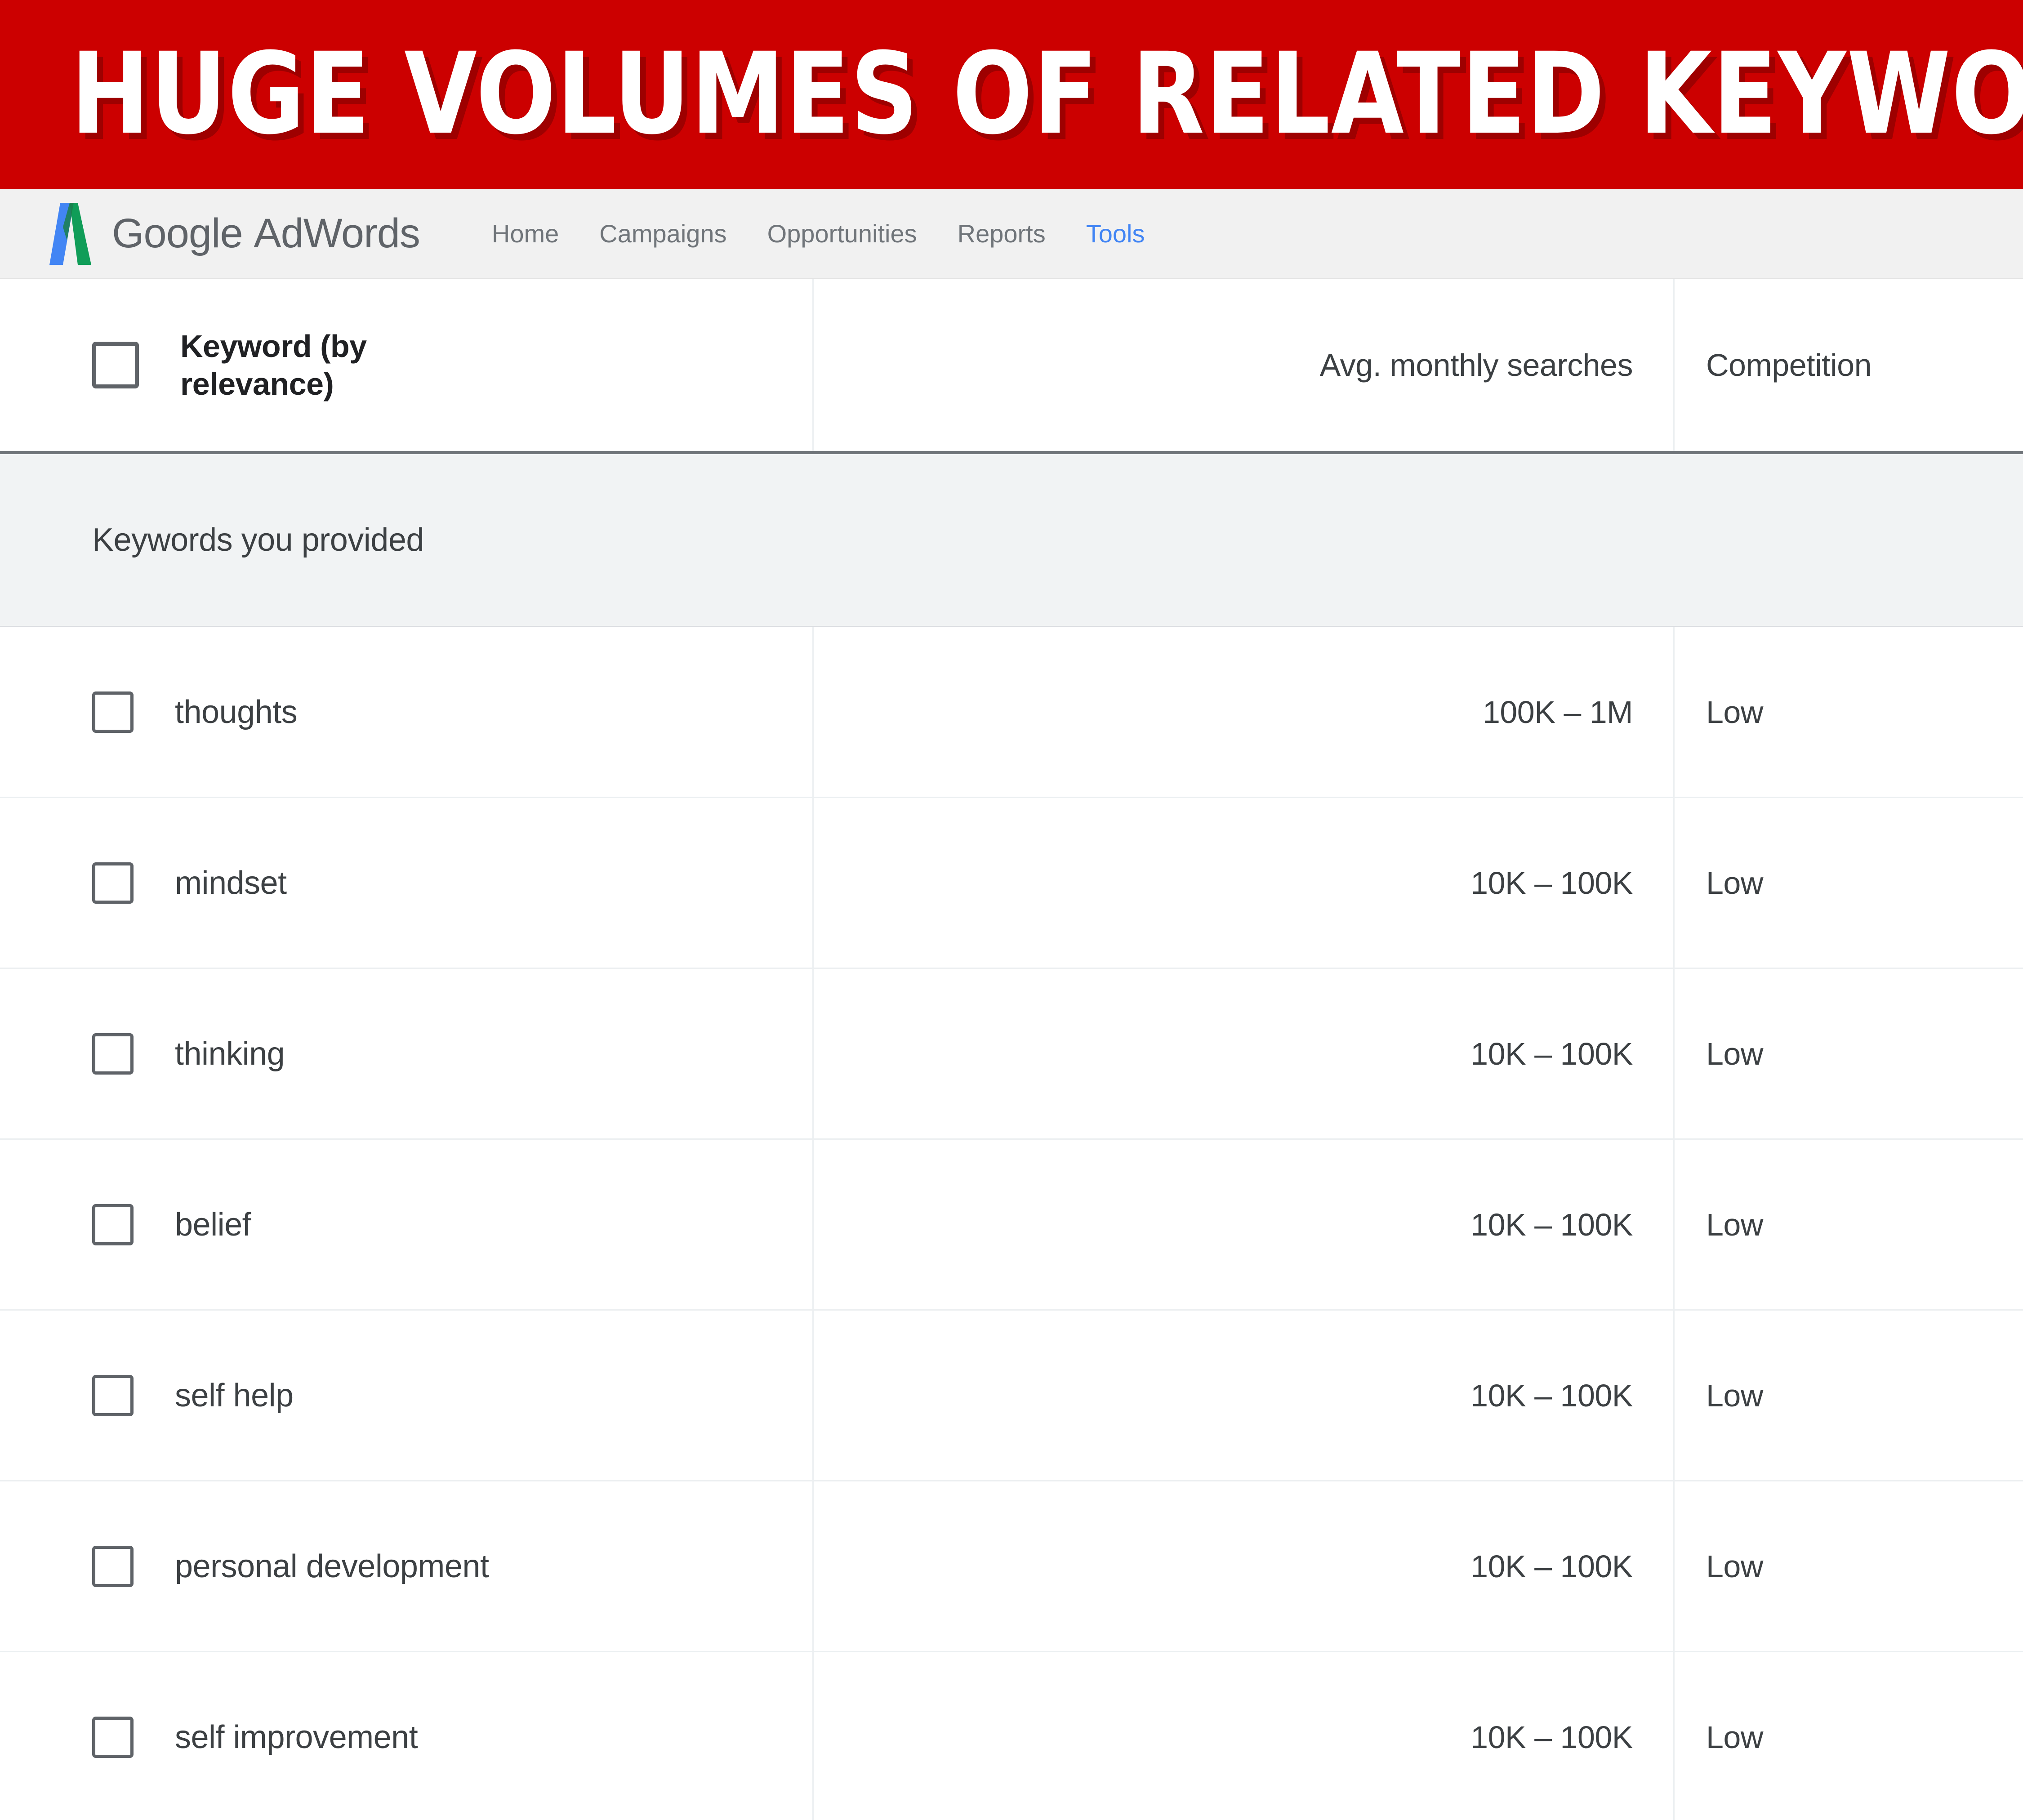  I want to click on table-row: thinking 10K – 100K Low, so click(1011, 1055).